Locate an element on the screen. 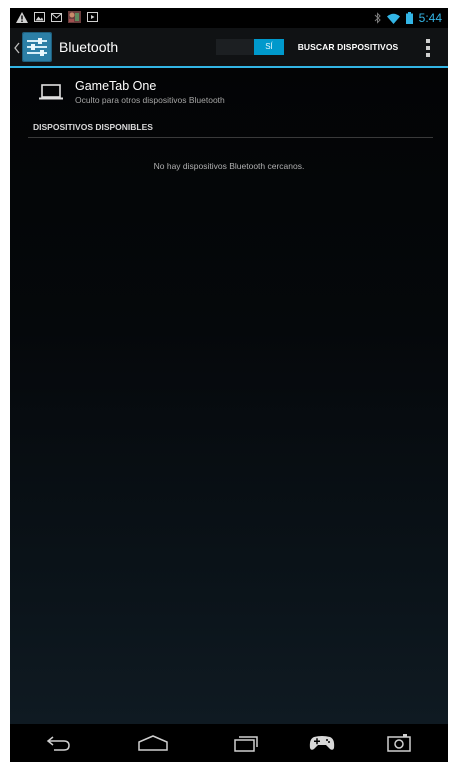 This screenshot has width=454, height=762. system-icons: 5:44 is located at coordinates (408, 18).